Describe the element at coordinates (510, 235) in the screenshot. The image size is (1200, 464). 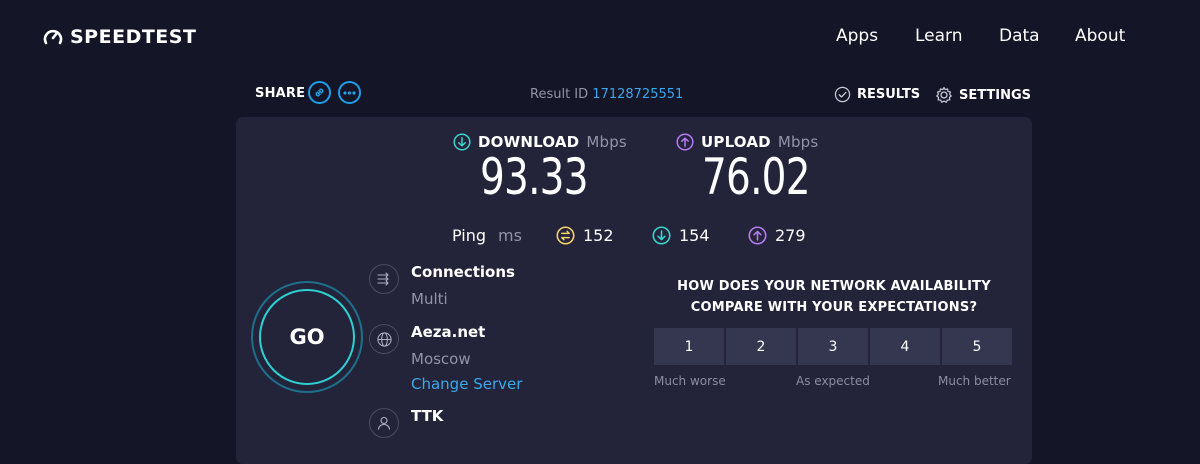
I see `ping-unit: ms` at that location.